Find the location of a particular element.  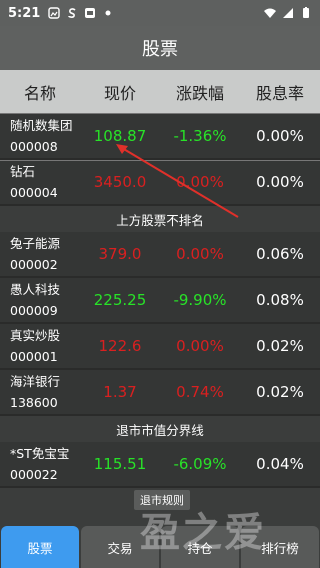

stock-price: 115.51 is located at coordinates (120, 464).